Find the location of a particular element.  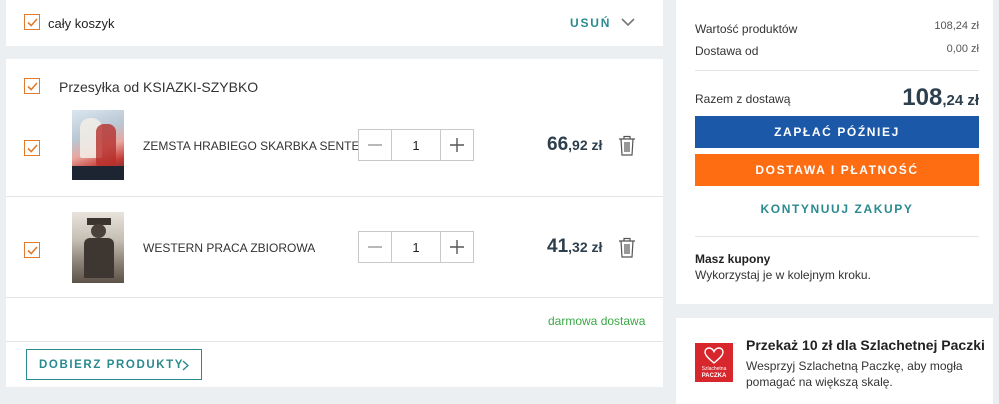

pay-later-button: ZAPŁAĆ PÓŹNIEJ is located at coordinates (837, 132).